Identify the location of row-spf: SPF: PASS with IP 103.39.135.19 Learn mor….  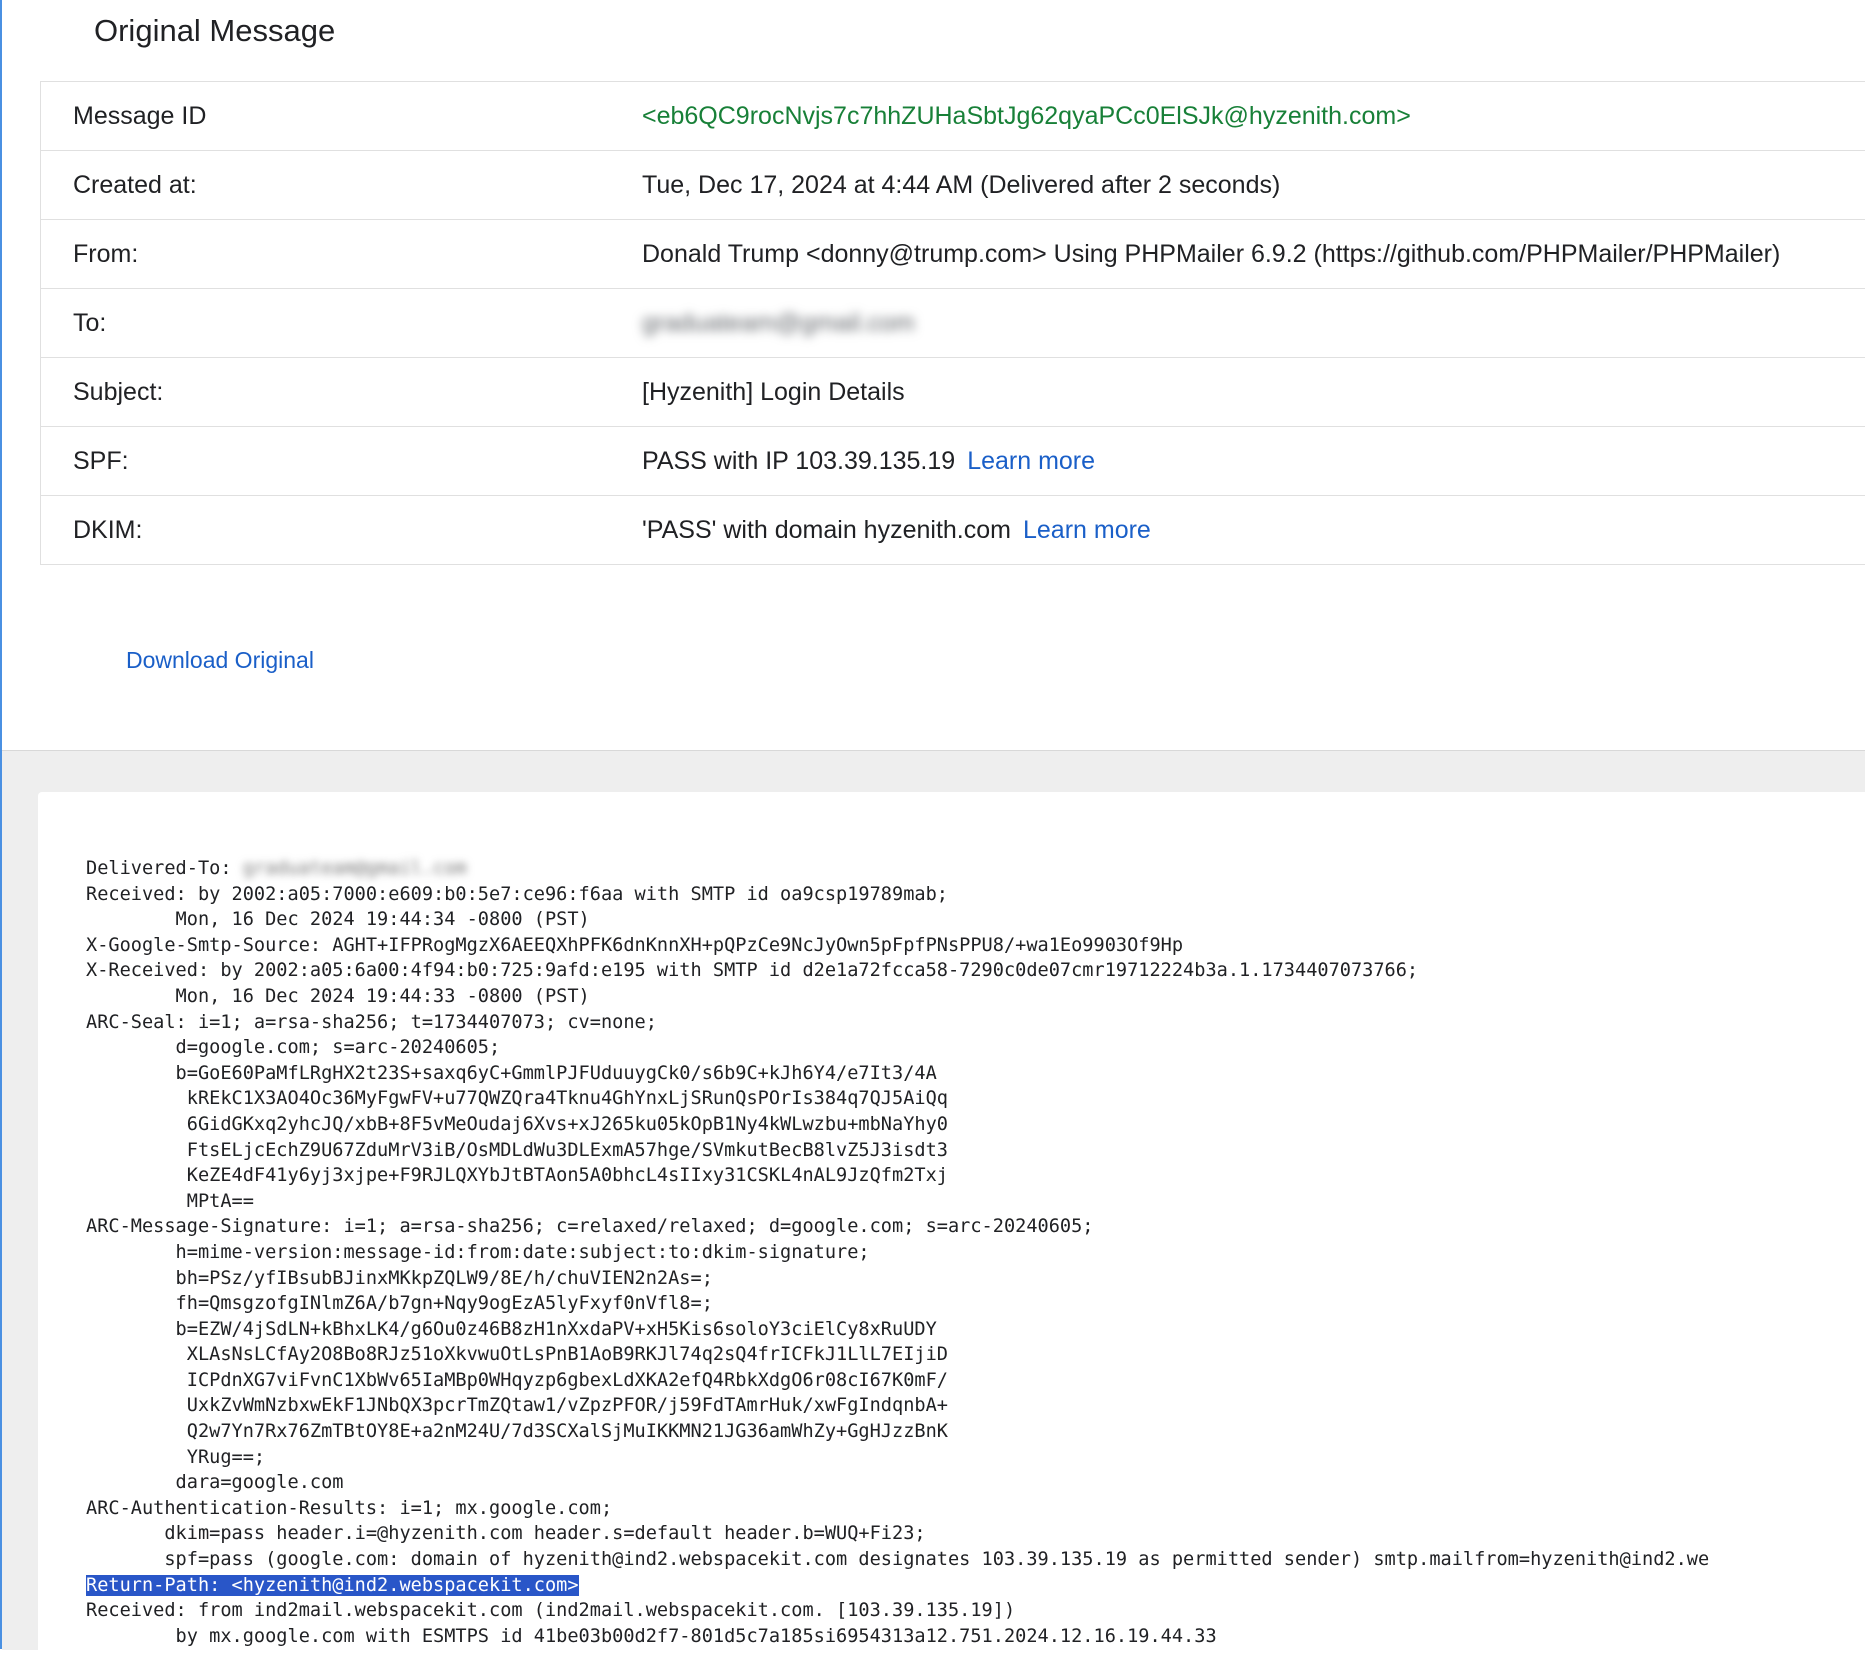
(953, 461).